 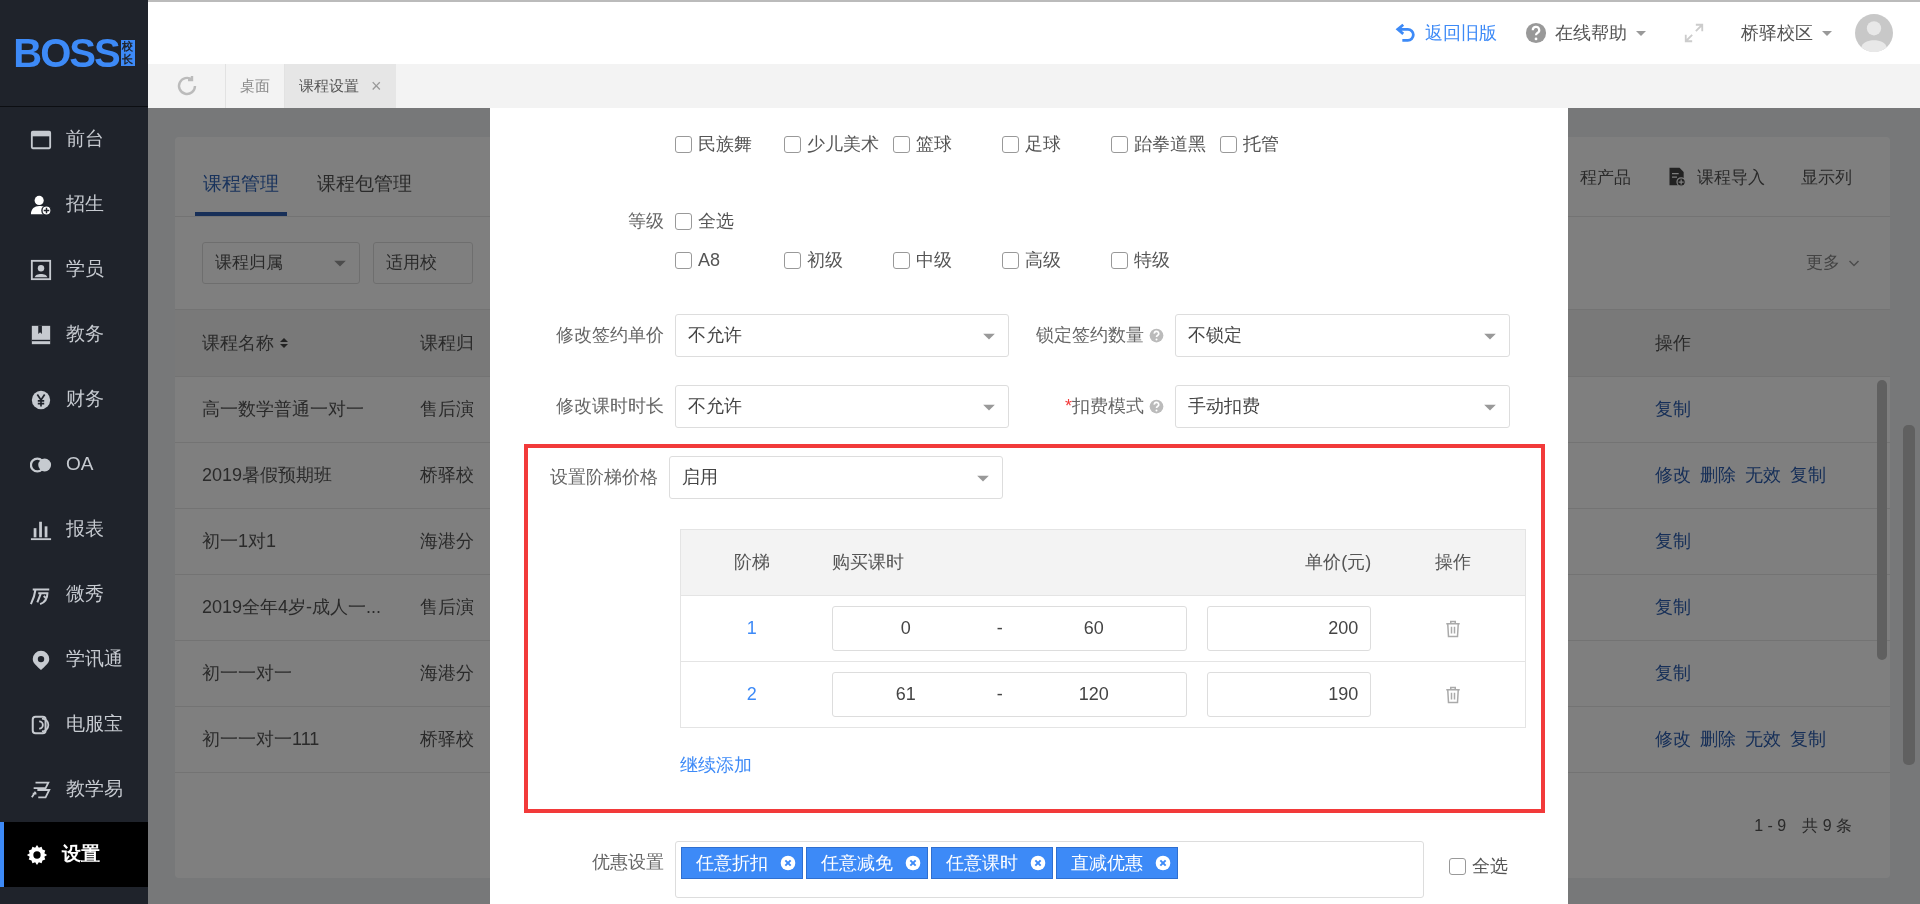 What do you see at coordinates (751, 694) in the screenshot?
I see `tier-number: 2` at bounding box center [751, 694].